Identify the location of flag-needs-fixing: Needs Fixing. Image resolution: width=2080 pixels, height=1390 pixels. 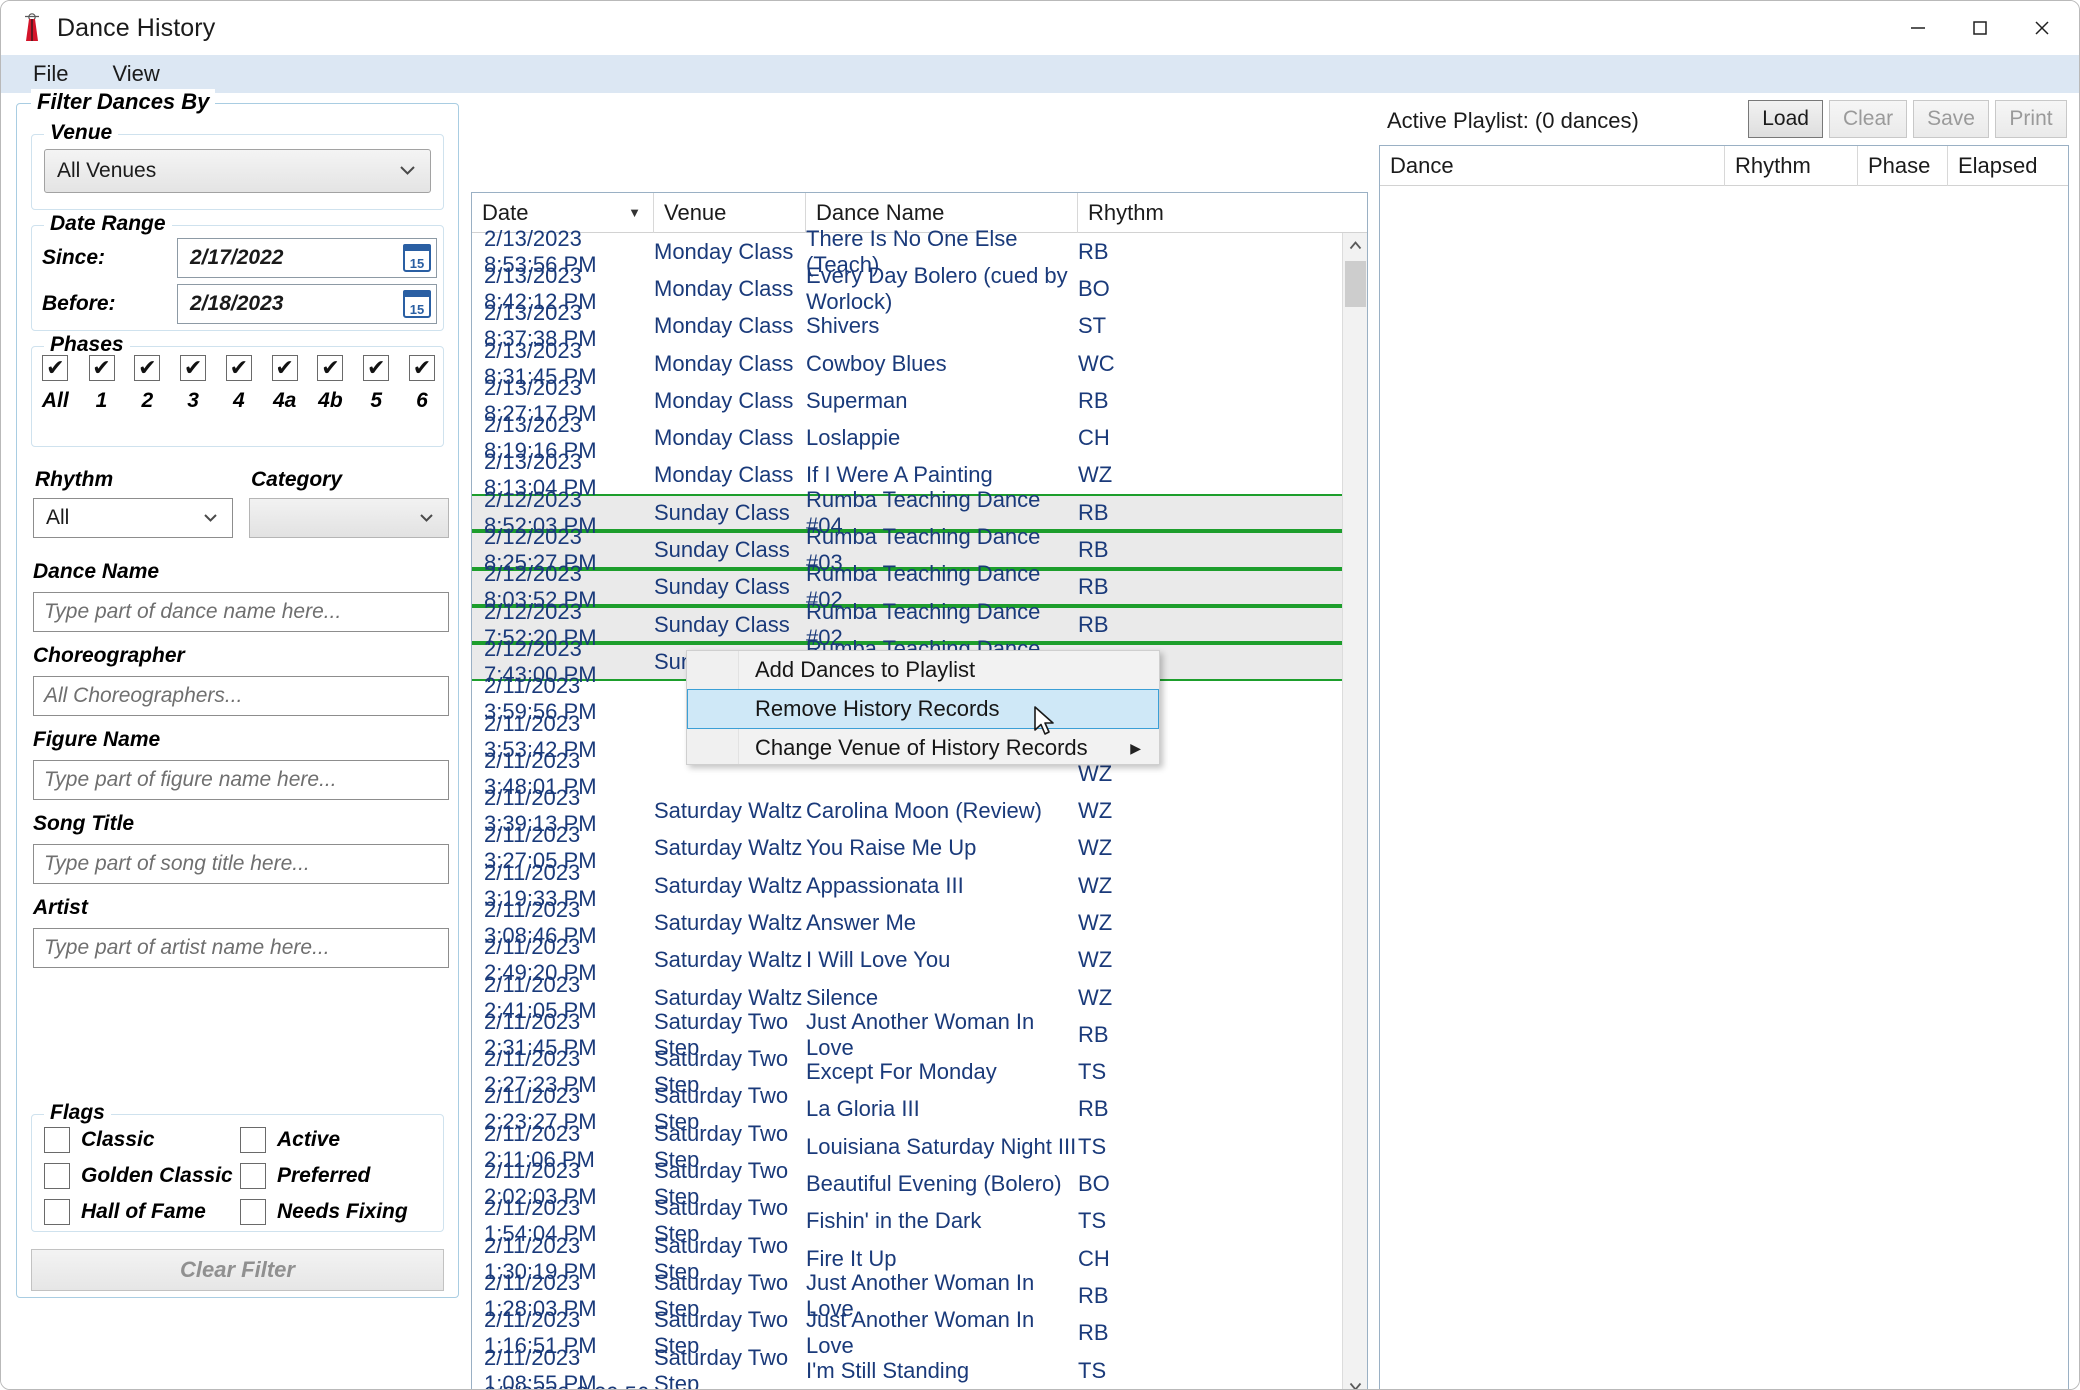
(324, 1212).